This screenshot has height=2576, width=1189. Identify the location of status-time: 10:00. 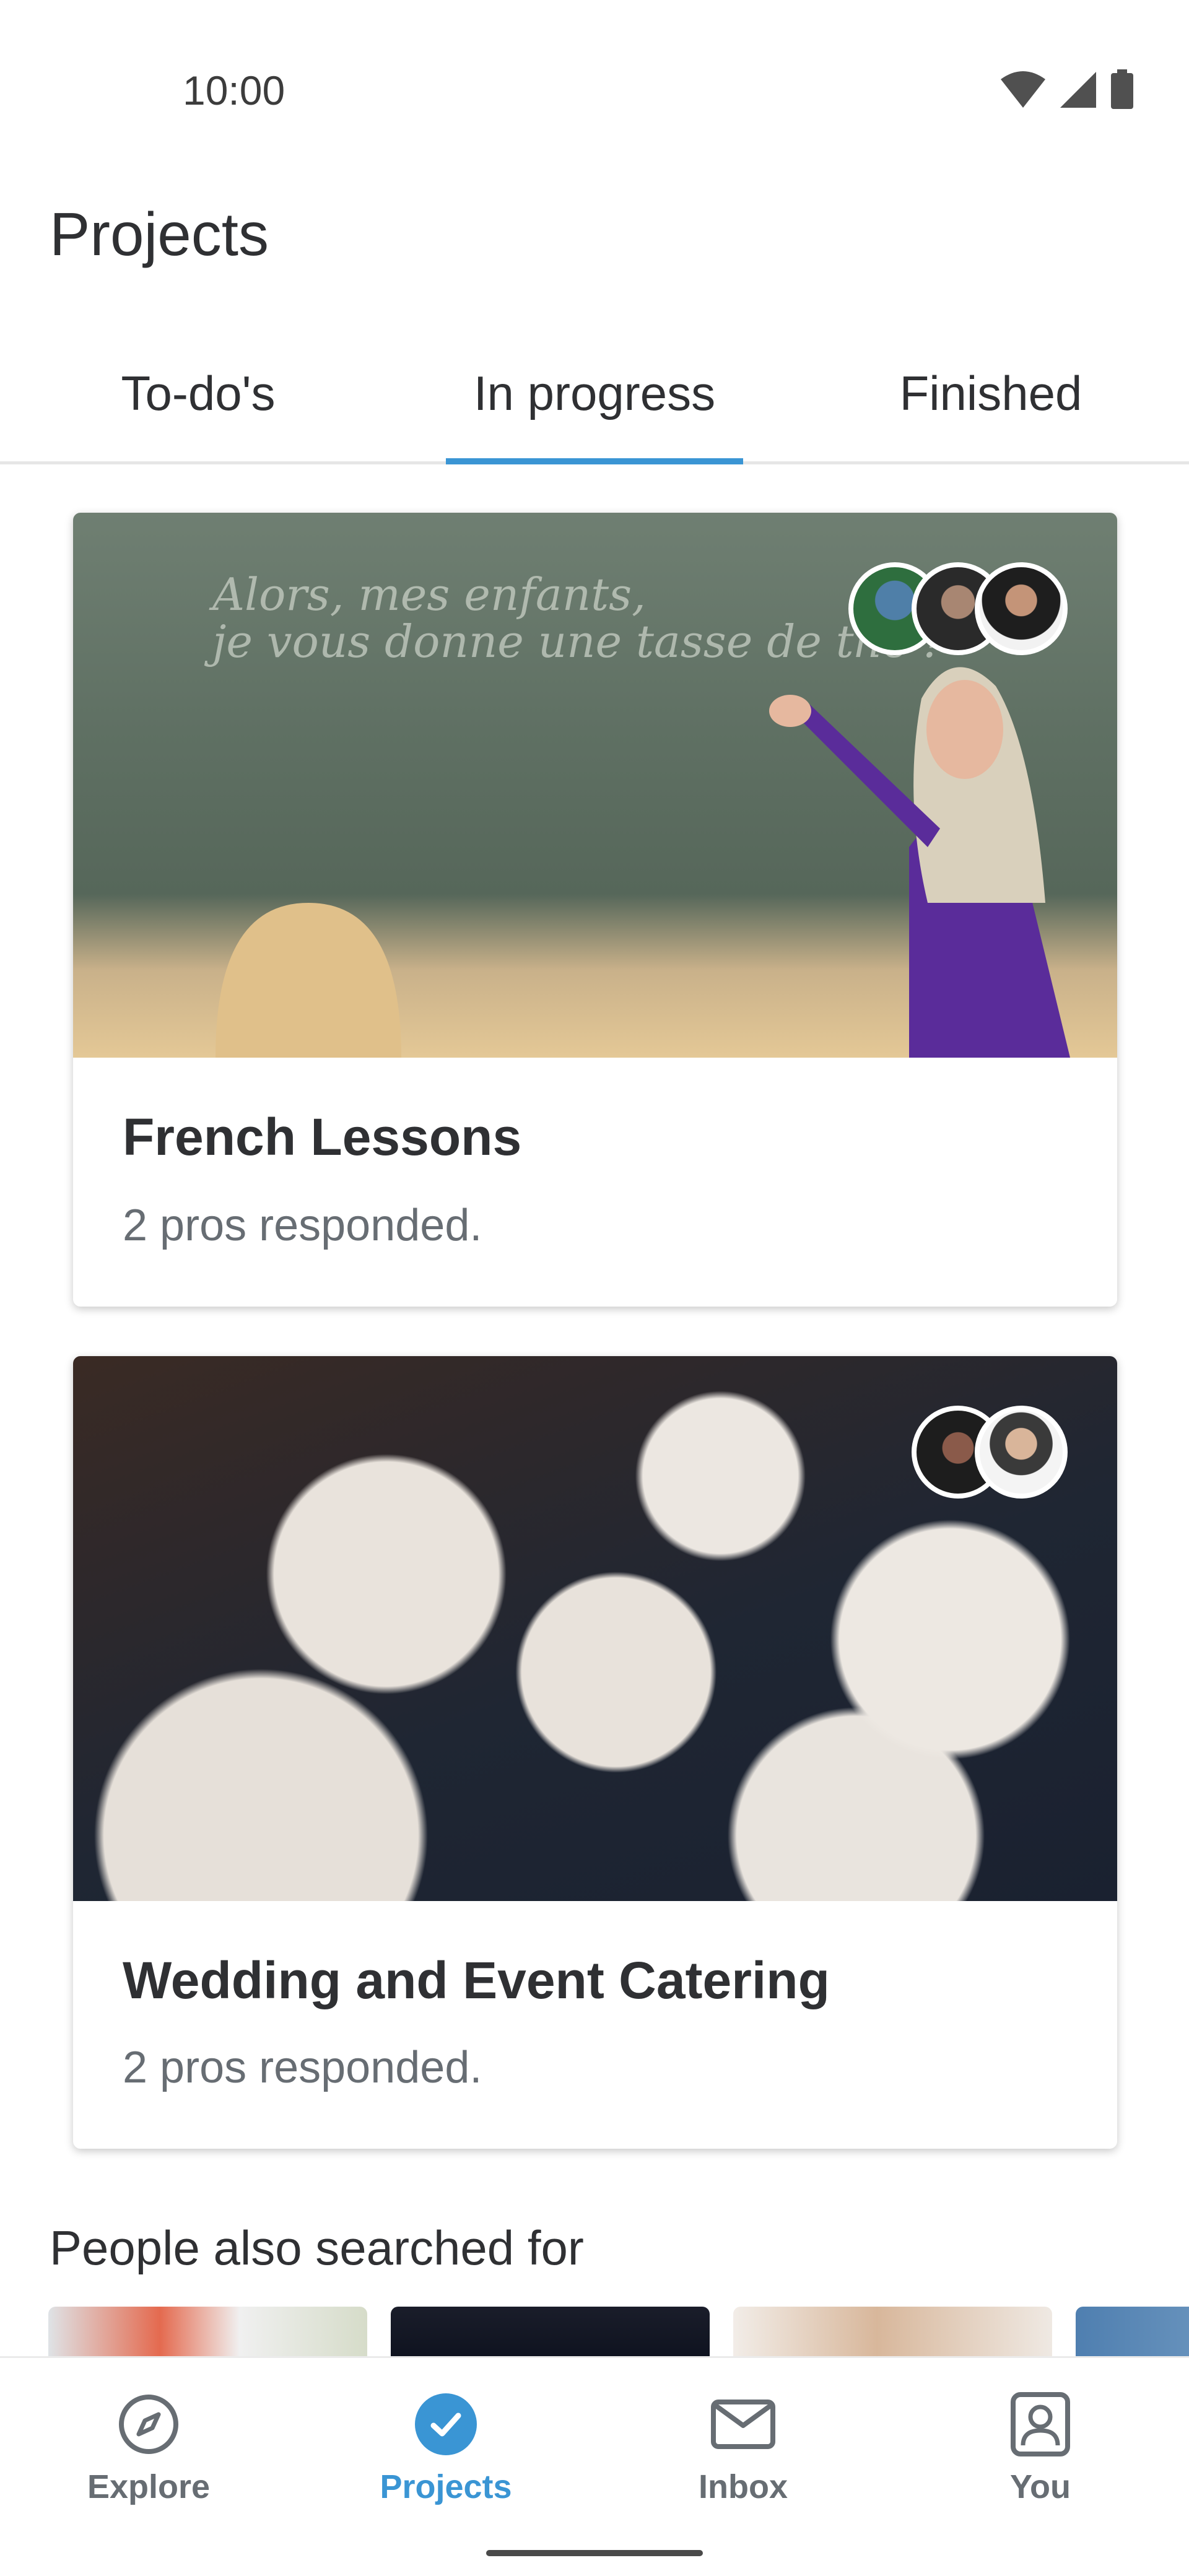
(234, 90).